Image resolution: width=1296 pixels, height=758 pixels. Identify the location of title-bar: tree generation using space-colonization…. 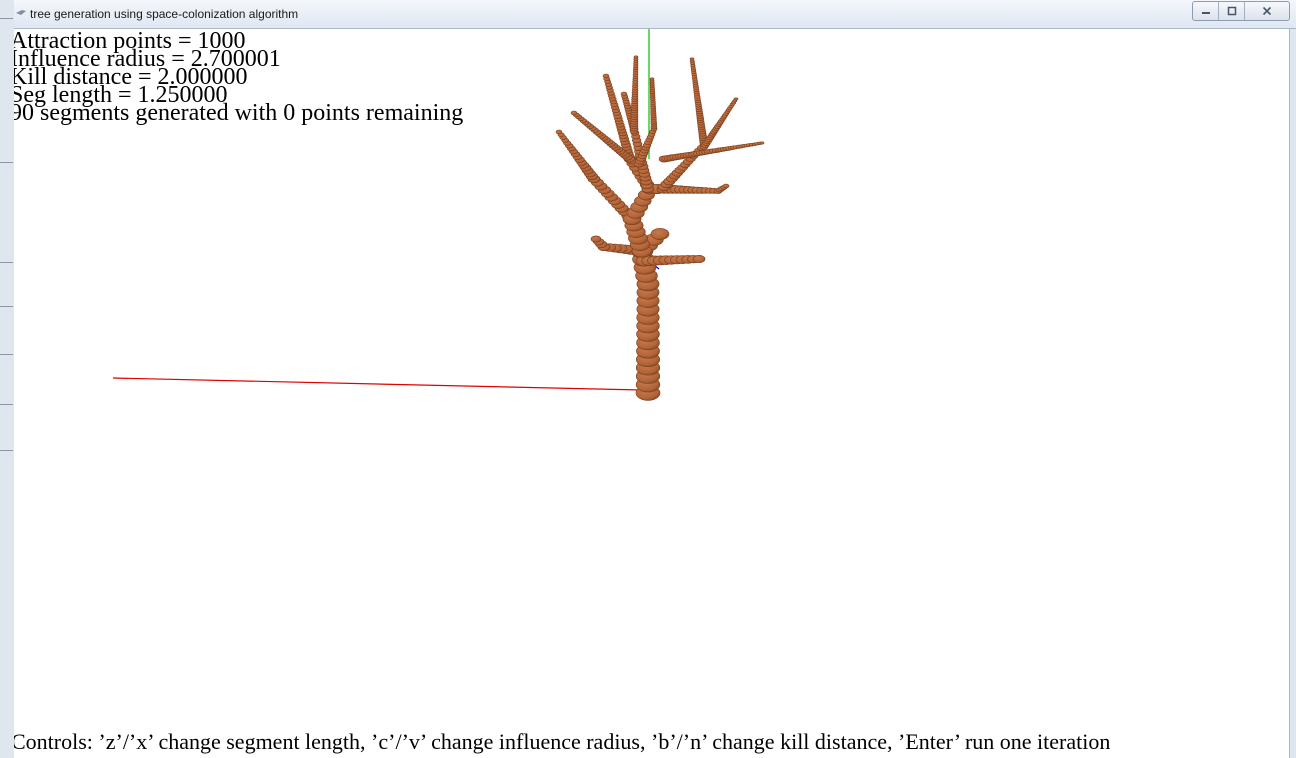
(655, 14).